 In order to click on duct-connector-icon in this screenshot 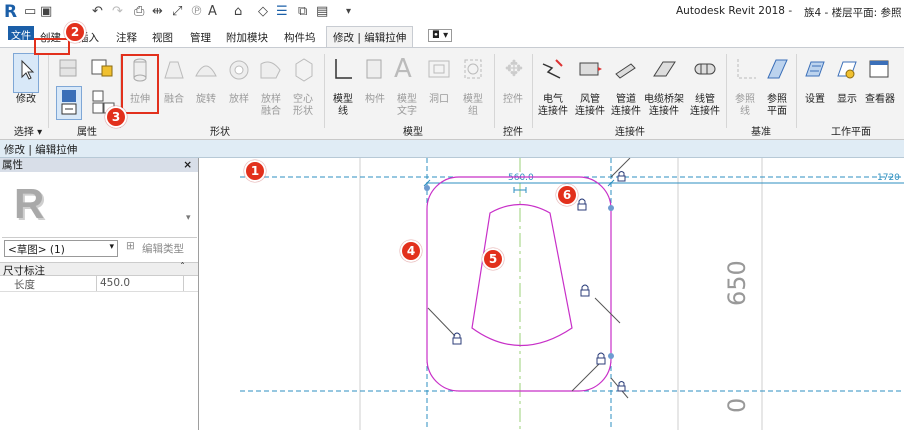, I will do `click(590, 70)`.